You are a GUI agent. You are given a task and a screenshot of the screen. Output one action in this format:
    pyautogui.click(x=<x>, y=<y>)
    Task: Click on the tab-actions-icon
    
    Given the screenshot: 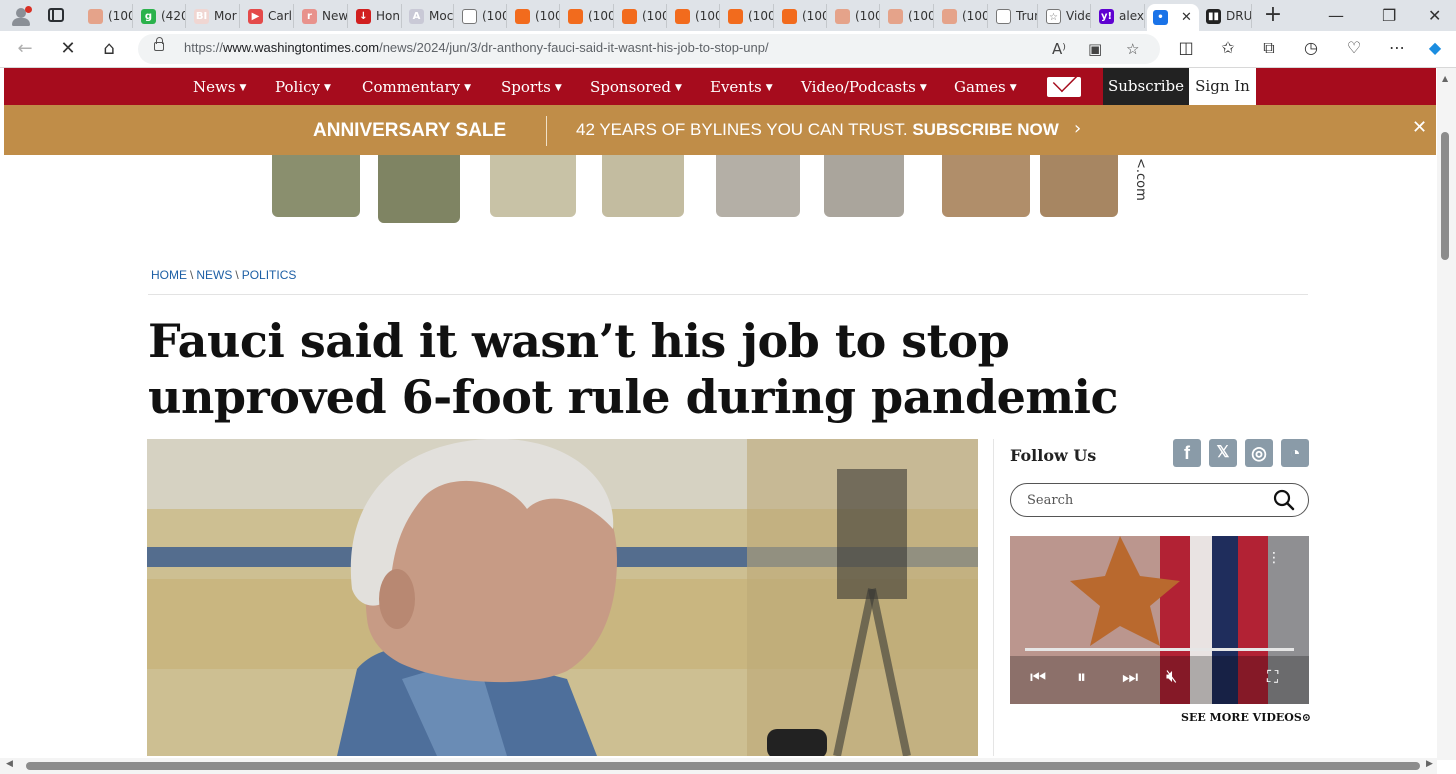 What is the action you would take?
    pyautogui.click(x=56, y=15)
    